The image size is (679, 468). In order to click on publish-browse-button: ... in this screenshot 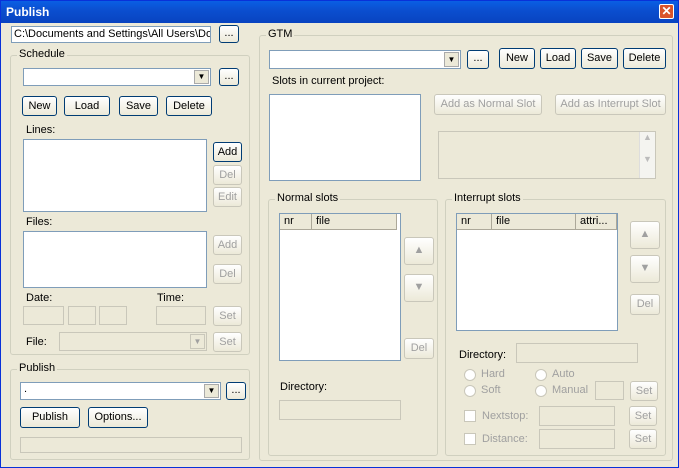, I will do `click(236, 391)`.